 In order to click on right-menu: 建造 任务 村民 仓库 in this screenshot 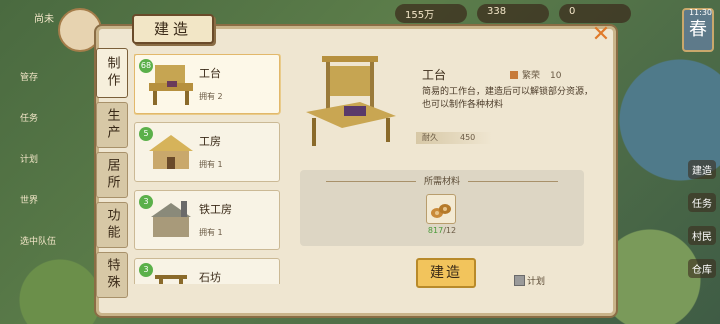, I will do `click(702, 219)`.